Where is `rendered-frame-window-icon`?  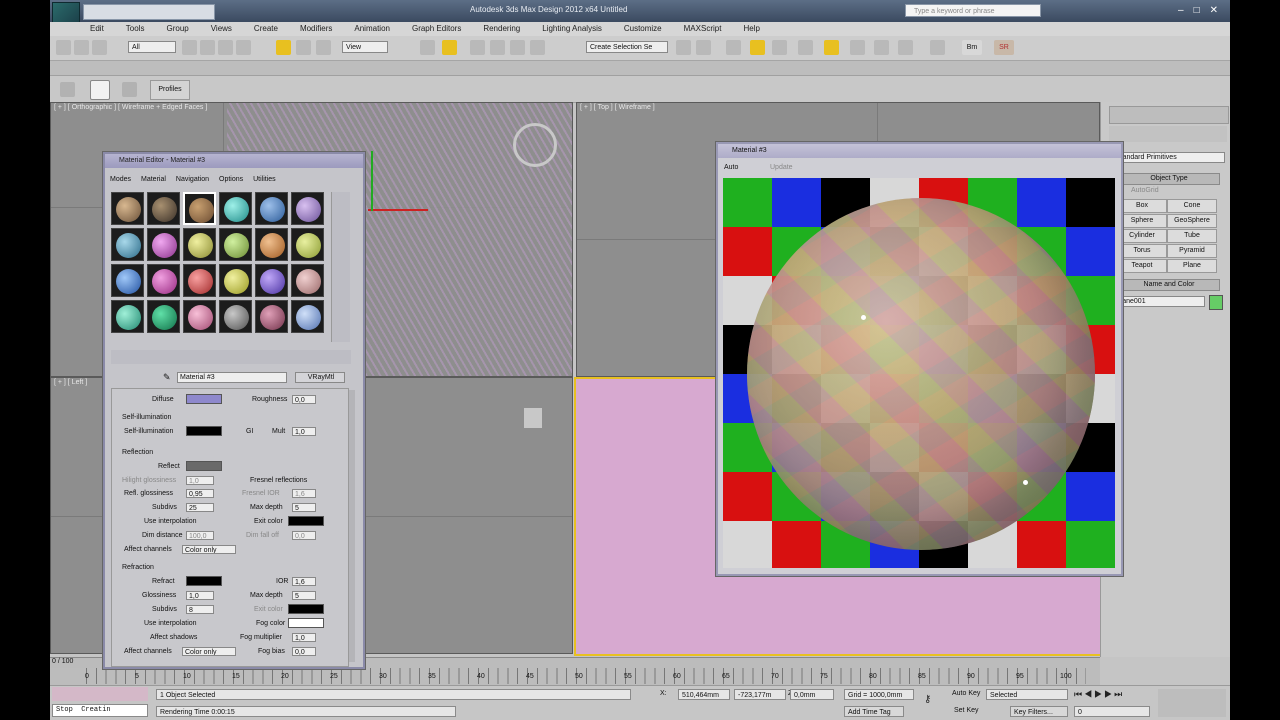
rendered-frame-window-icon is located at coordinates (881, 47).